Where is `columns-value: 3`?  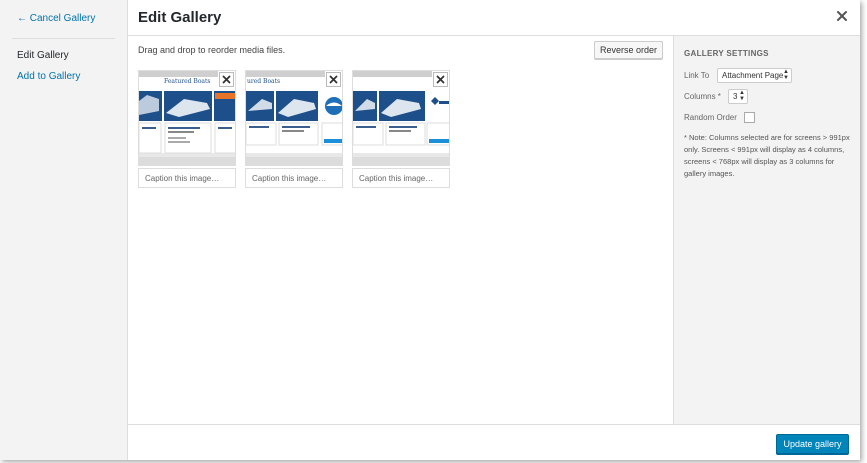 columns-value: 3 is located at coordinates (735, 96).